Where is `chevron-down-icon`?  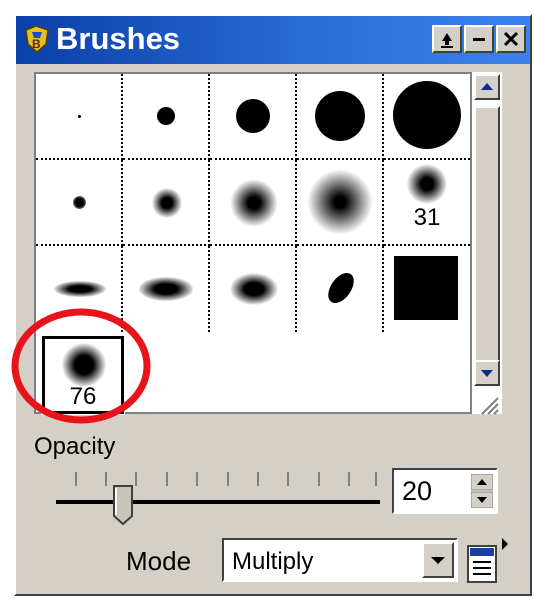
chevron-down-icon is located at coordinates (438, 560).